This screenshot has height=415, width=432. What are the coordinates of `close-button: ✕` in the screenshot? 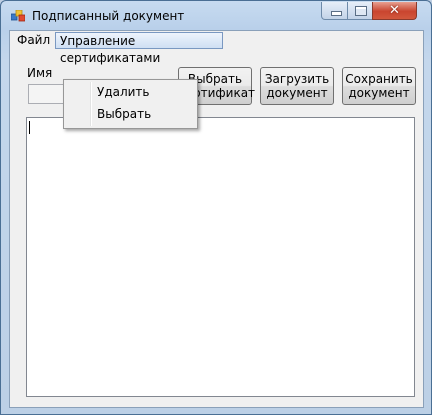 It's located at (394, 11).